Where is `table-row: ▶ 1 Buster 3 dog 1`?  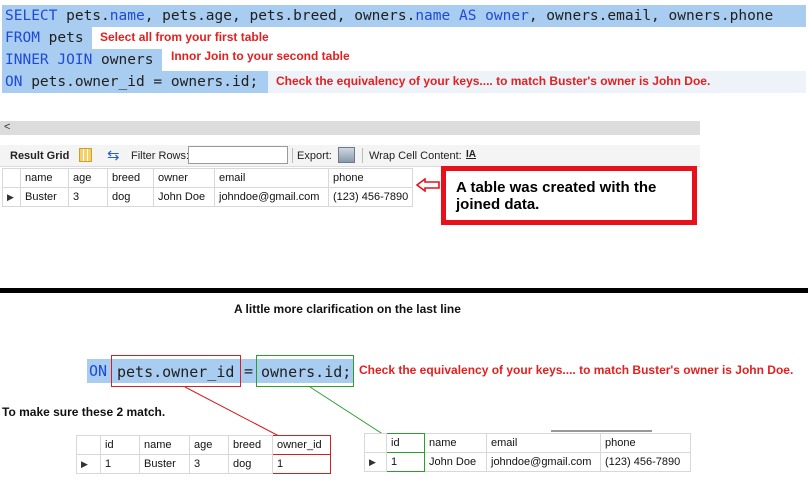 table-row: ▶ 1 Buster 3 dog 1 is located at coordinates (203, 464).